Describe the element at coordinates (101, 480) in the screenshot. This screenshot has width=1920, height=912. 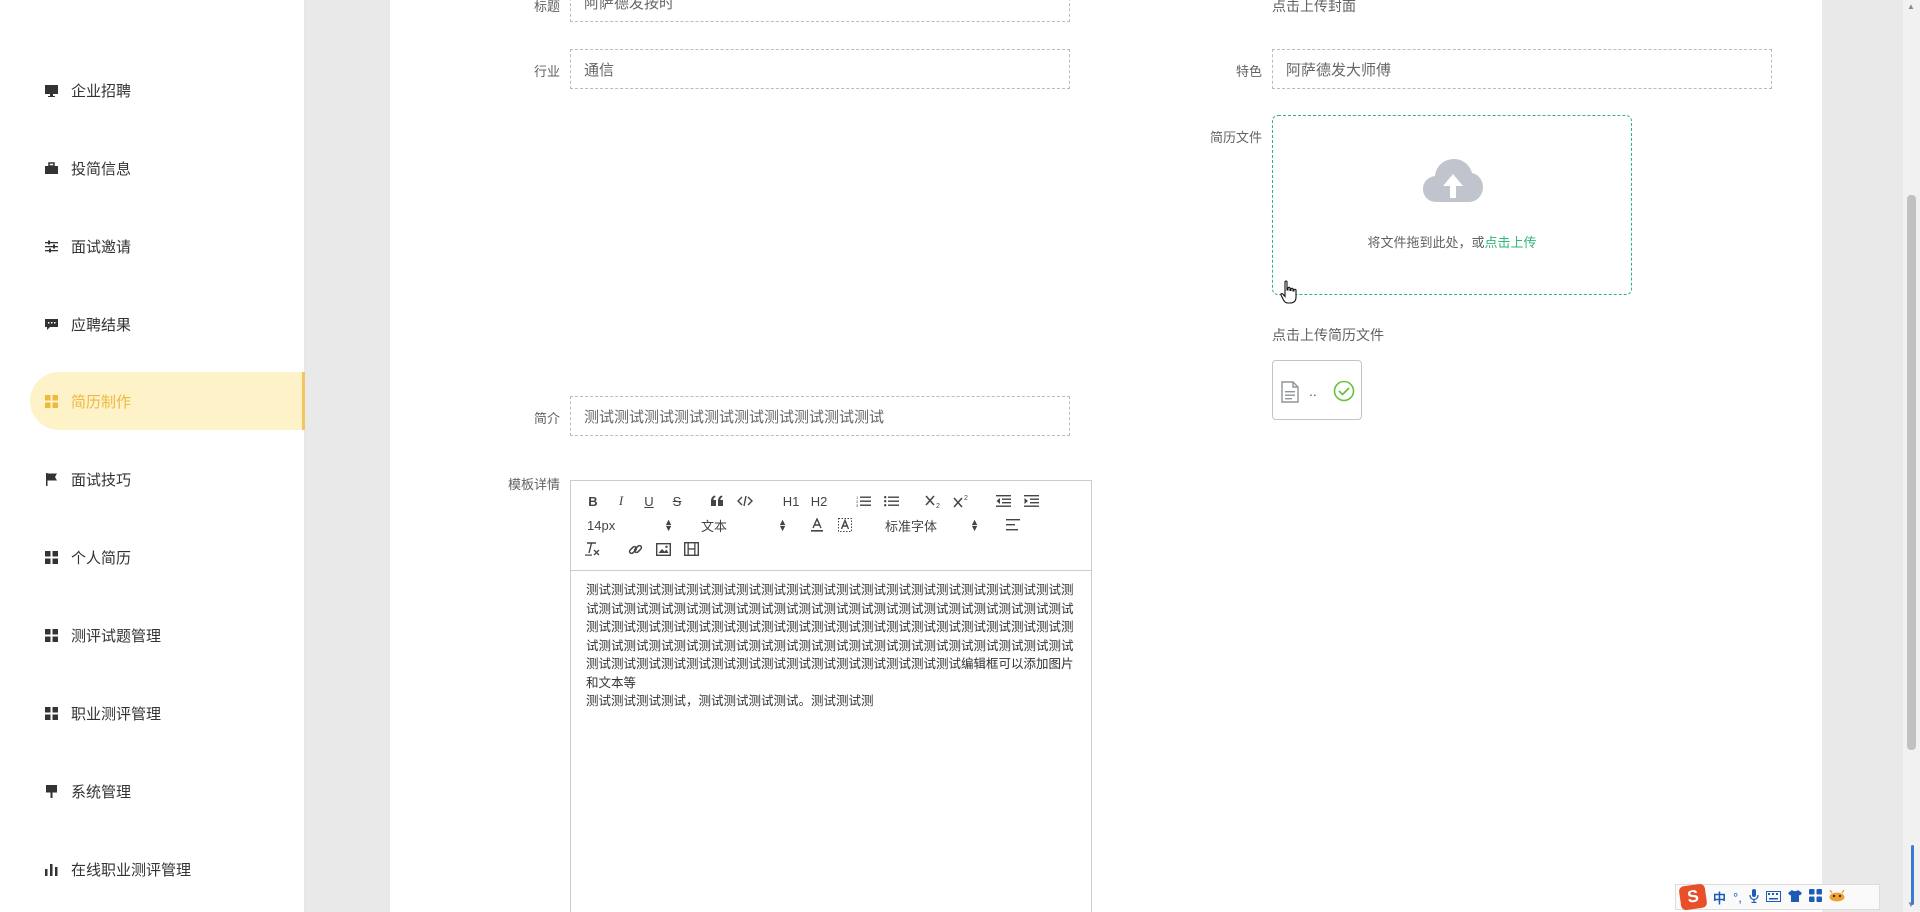
I see `sidebar-item-label: 面试技巧` at that location.